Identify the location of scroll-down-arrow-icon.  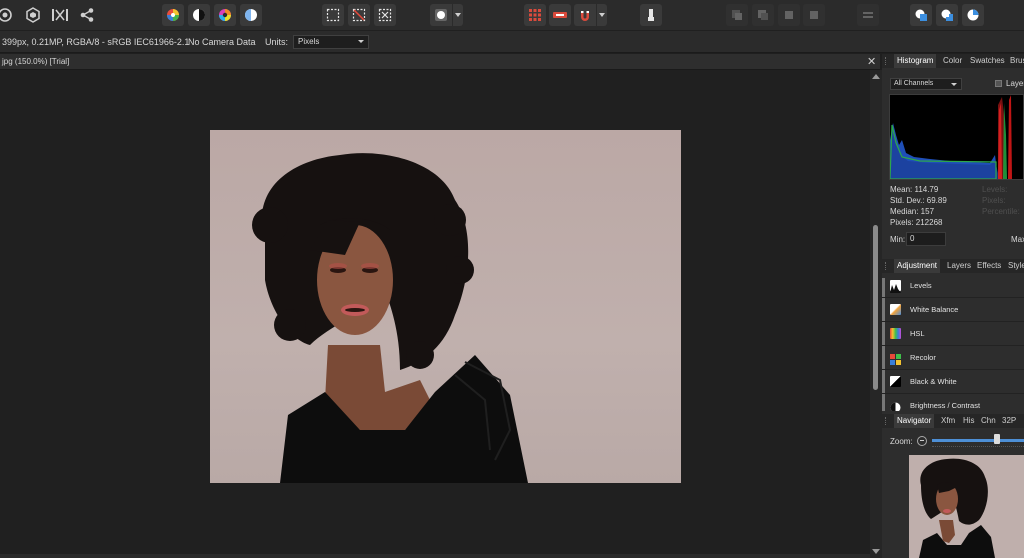
(876, 551).